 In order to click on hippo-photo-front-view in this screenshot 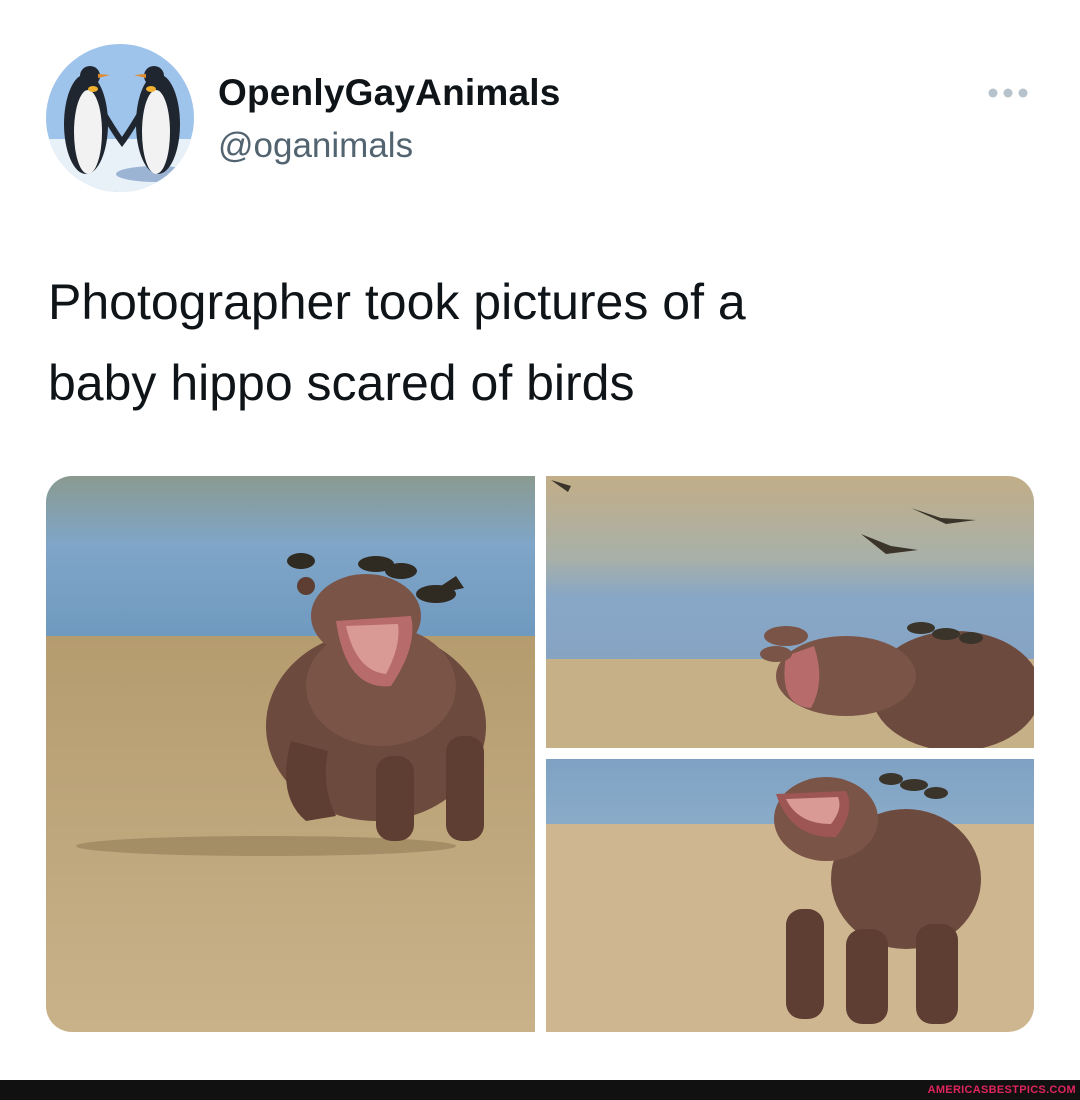, I will do `click(790, 895)`.